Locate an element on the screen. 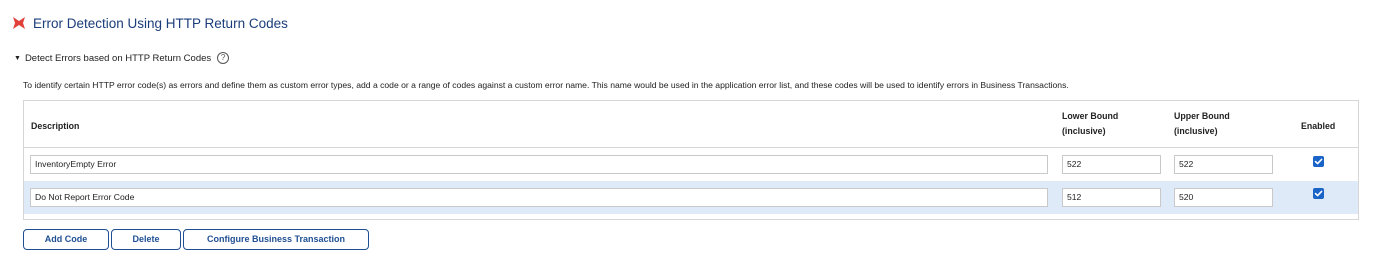  upper-bound-input: 522 is located at coordinates (1223, 164).